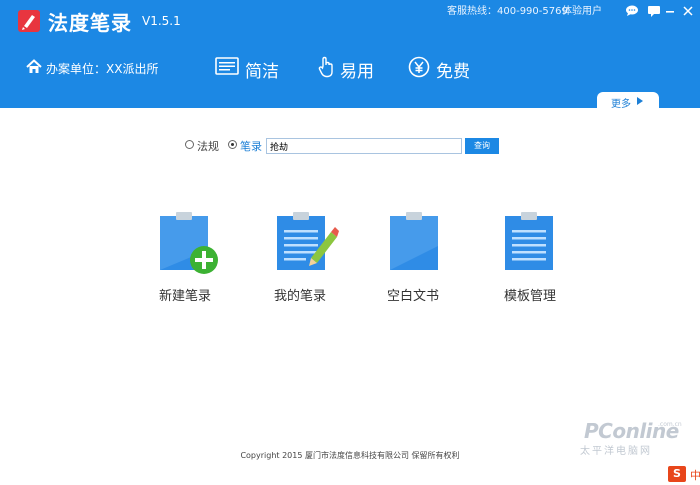 This screenshot has width=700, height=485. What do you see at coordinates (90, 23) in the screenshot?
I see `app-title: 法度笔录` at bounding box center [90, 23].